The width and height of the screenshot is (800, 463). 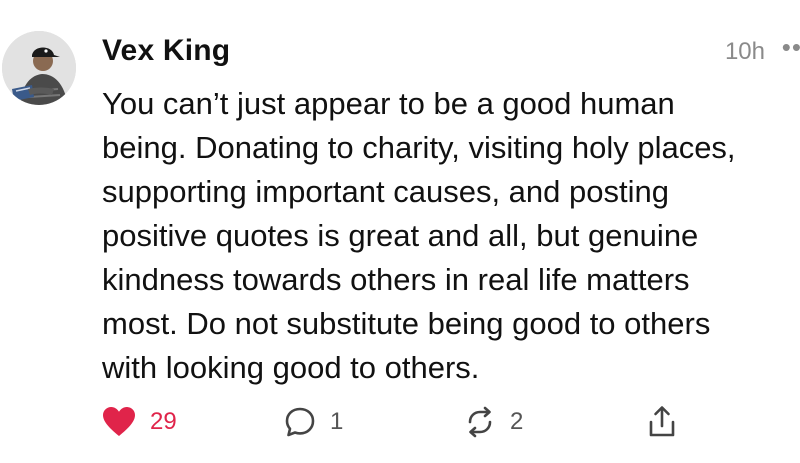 What do you see at coordinates (517, 421) in the screenshot?
I see `repost-count: 2` at bounding box center [517, 421].